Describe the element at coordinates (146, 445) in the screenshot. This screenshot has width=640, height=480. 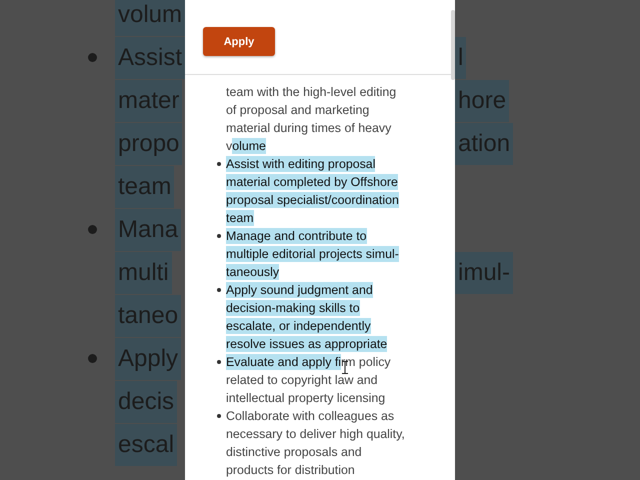
I see `backdrop-text: escal` at that location.